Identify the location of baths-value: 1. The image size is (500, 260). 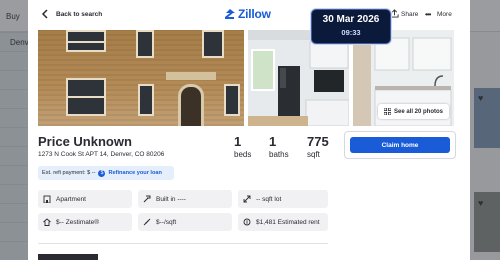
(273, 141).